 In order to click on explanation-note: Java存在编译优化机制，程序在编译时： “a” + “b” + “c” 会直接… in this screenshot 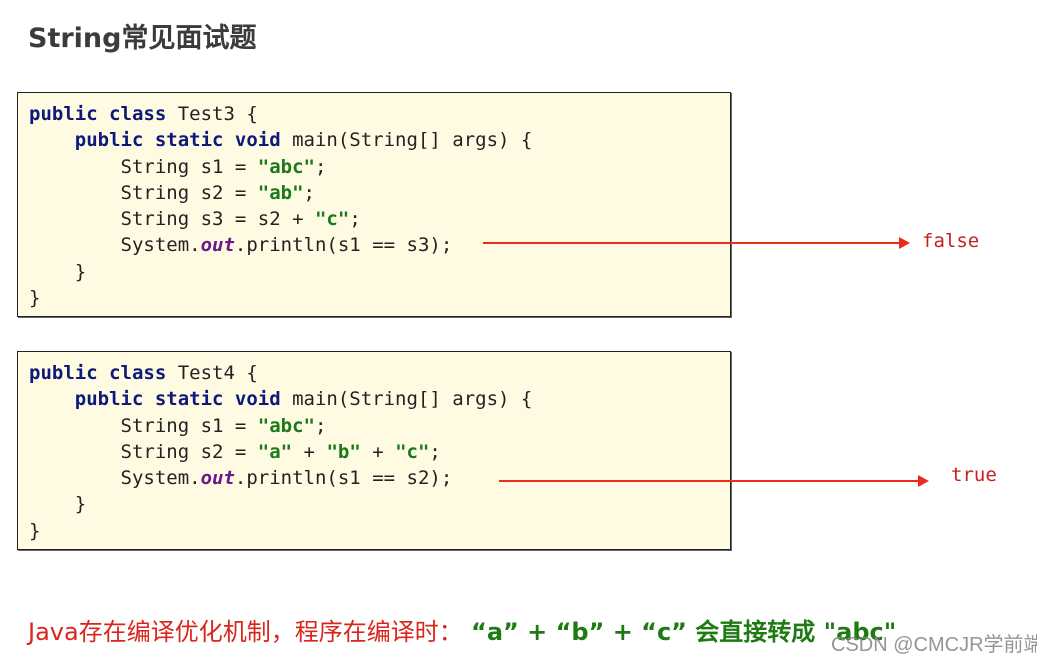, I will do `click(462, 629)`.